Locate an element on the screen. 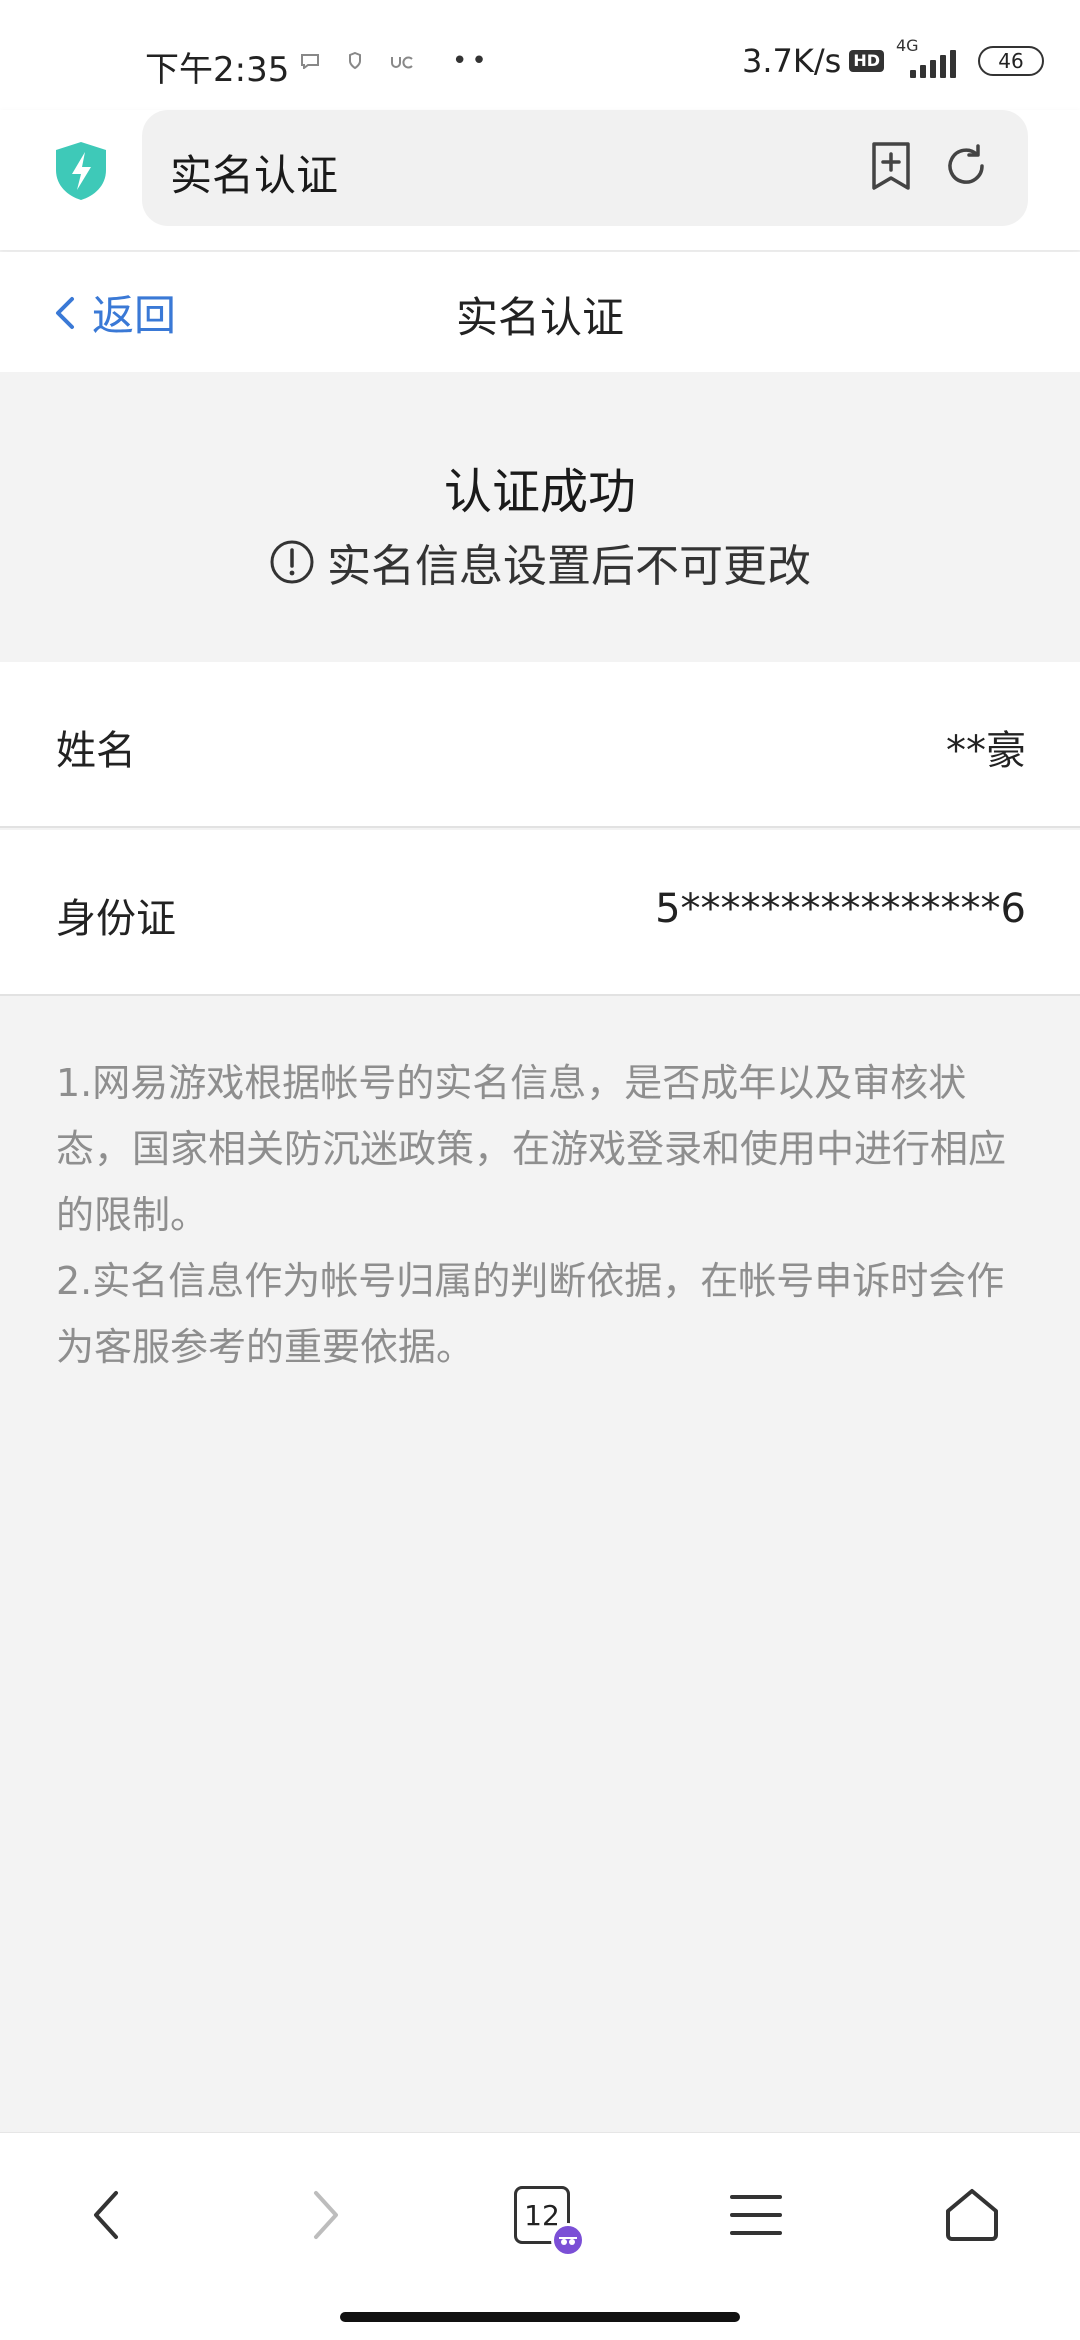  battery-icon: 46 is located at coordinates (1011, 61).